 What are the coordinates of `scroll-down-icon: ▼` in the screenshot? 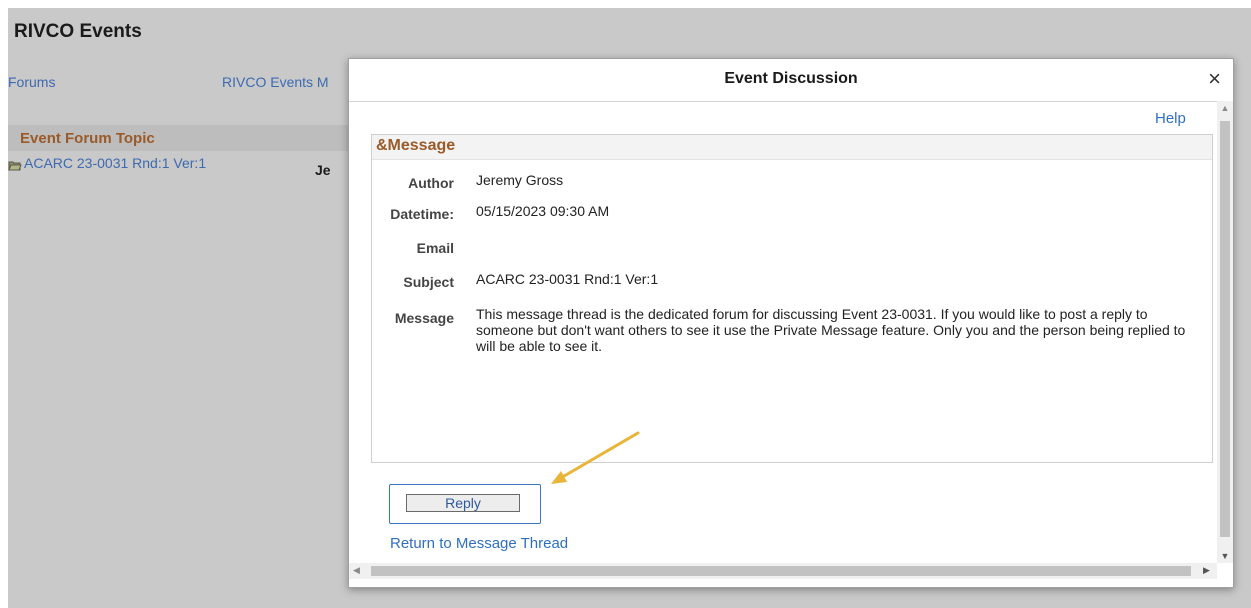 It's located at (1225, 556).